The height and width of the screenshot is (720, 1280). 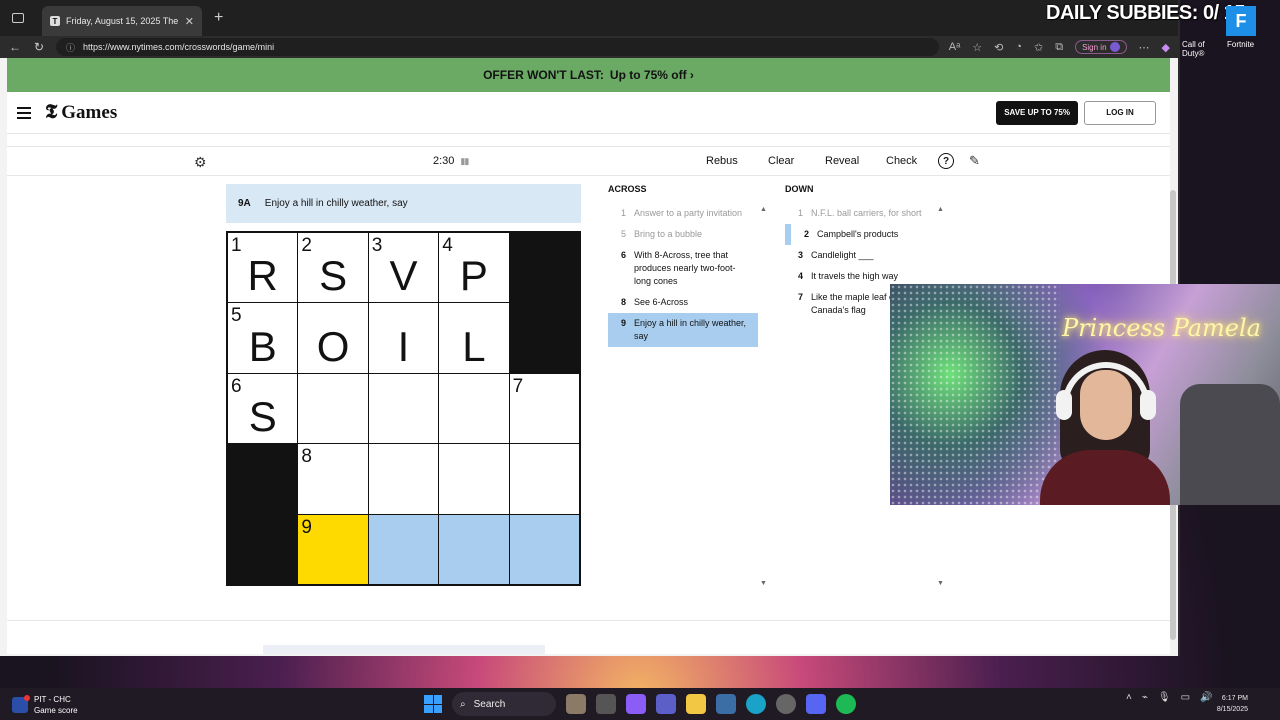 What do you see at coordinates (683, 234) in the screenshot?
I see `across-clue-5: 5 Bring to a bubble` at bounding box center [683, 234].